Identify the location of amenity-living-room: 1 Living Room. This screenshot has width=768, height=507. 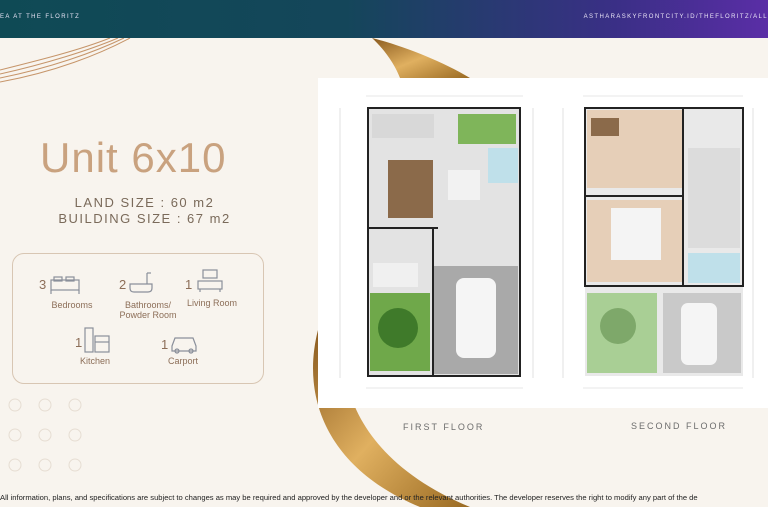
(213, 288).